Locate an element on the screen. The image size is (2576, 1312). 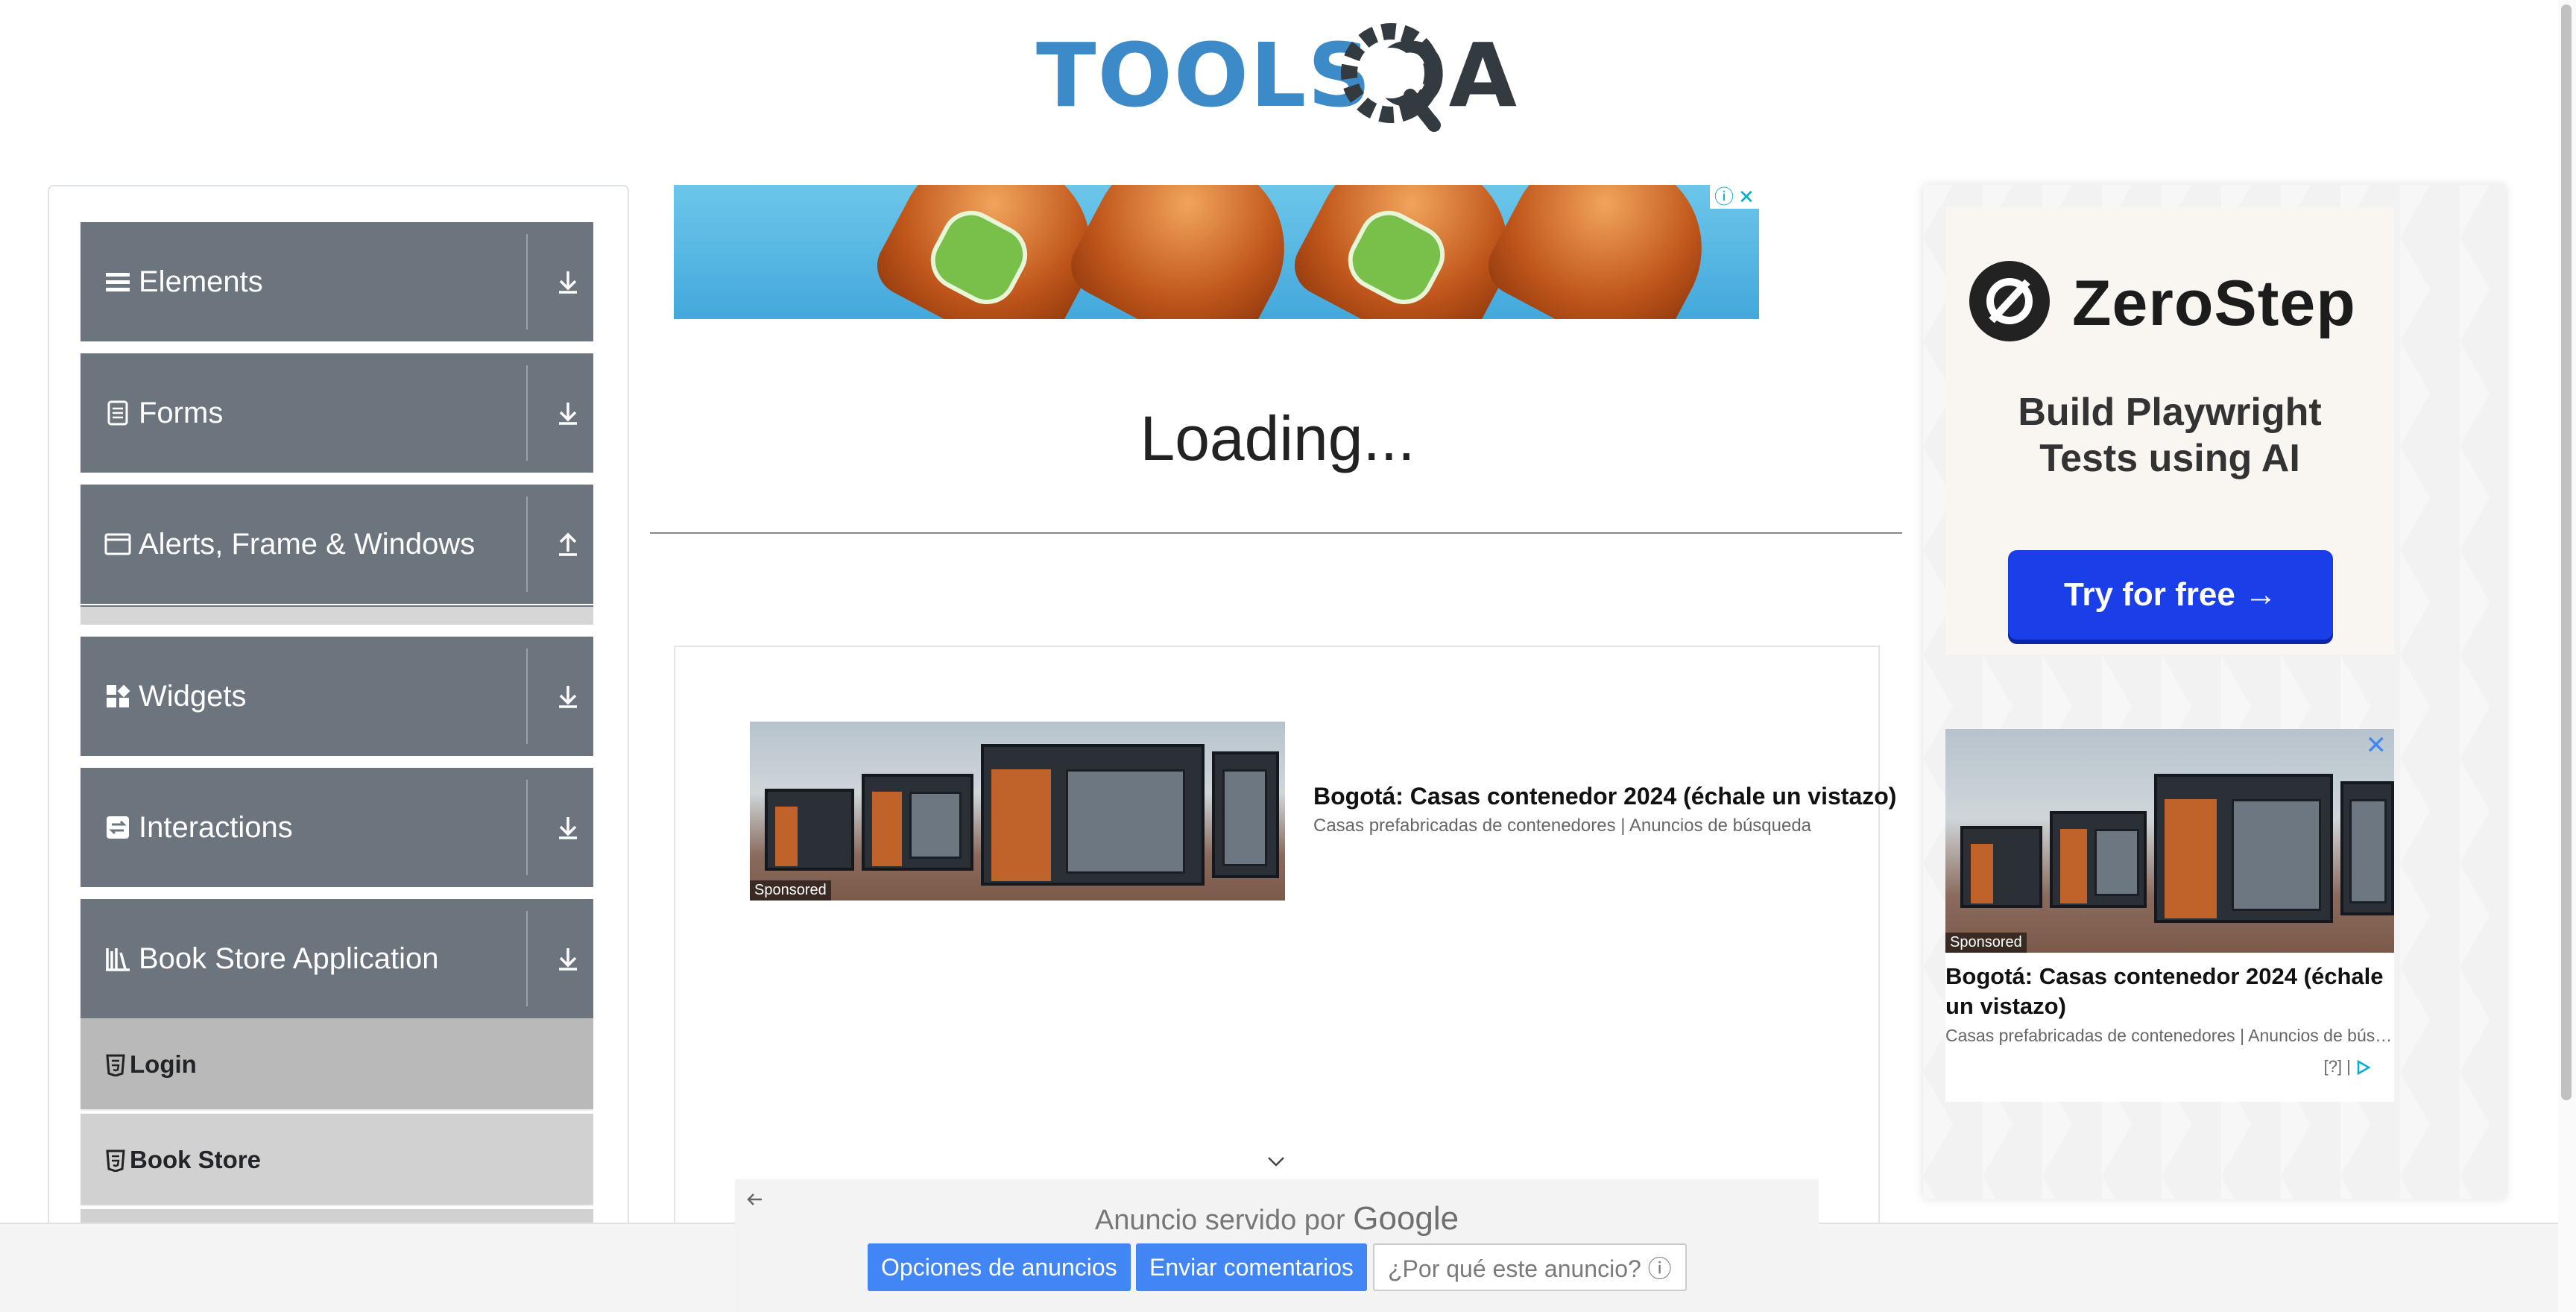
widgets-icon is located at coordinates (118, 695).